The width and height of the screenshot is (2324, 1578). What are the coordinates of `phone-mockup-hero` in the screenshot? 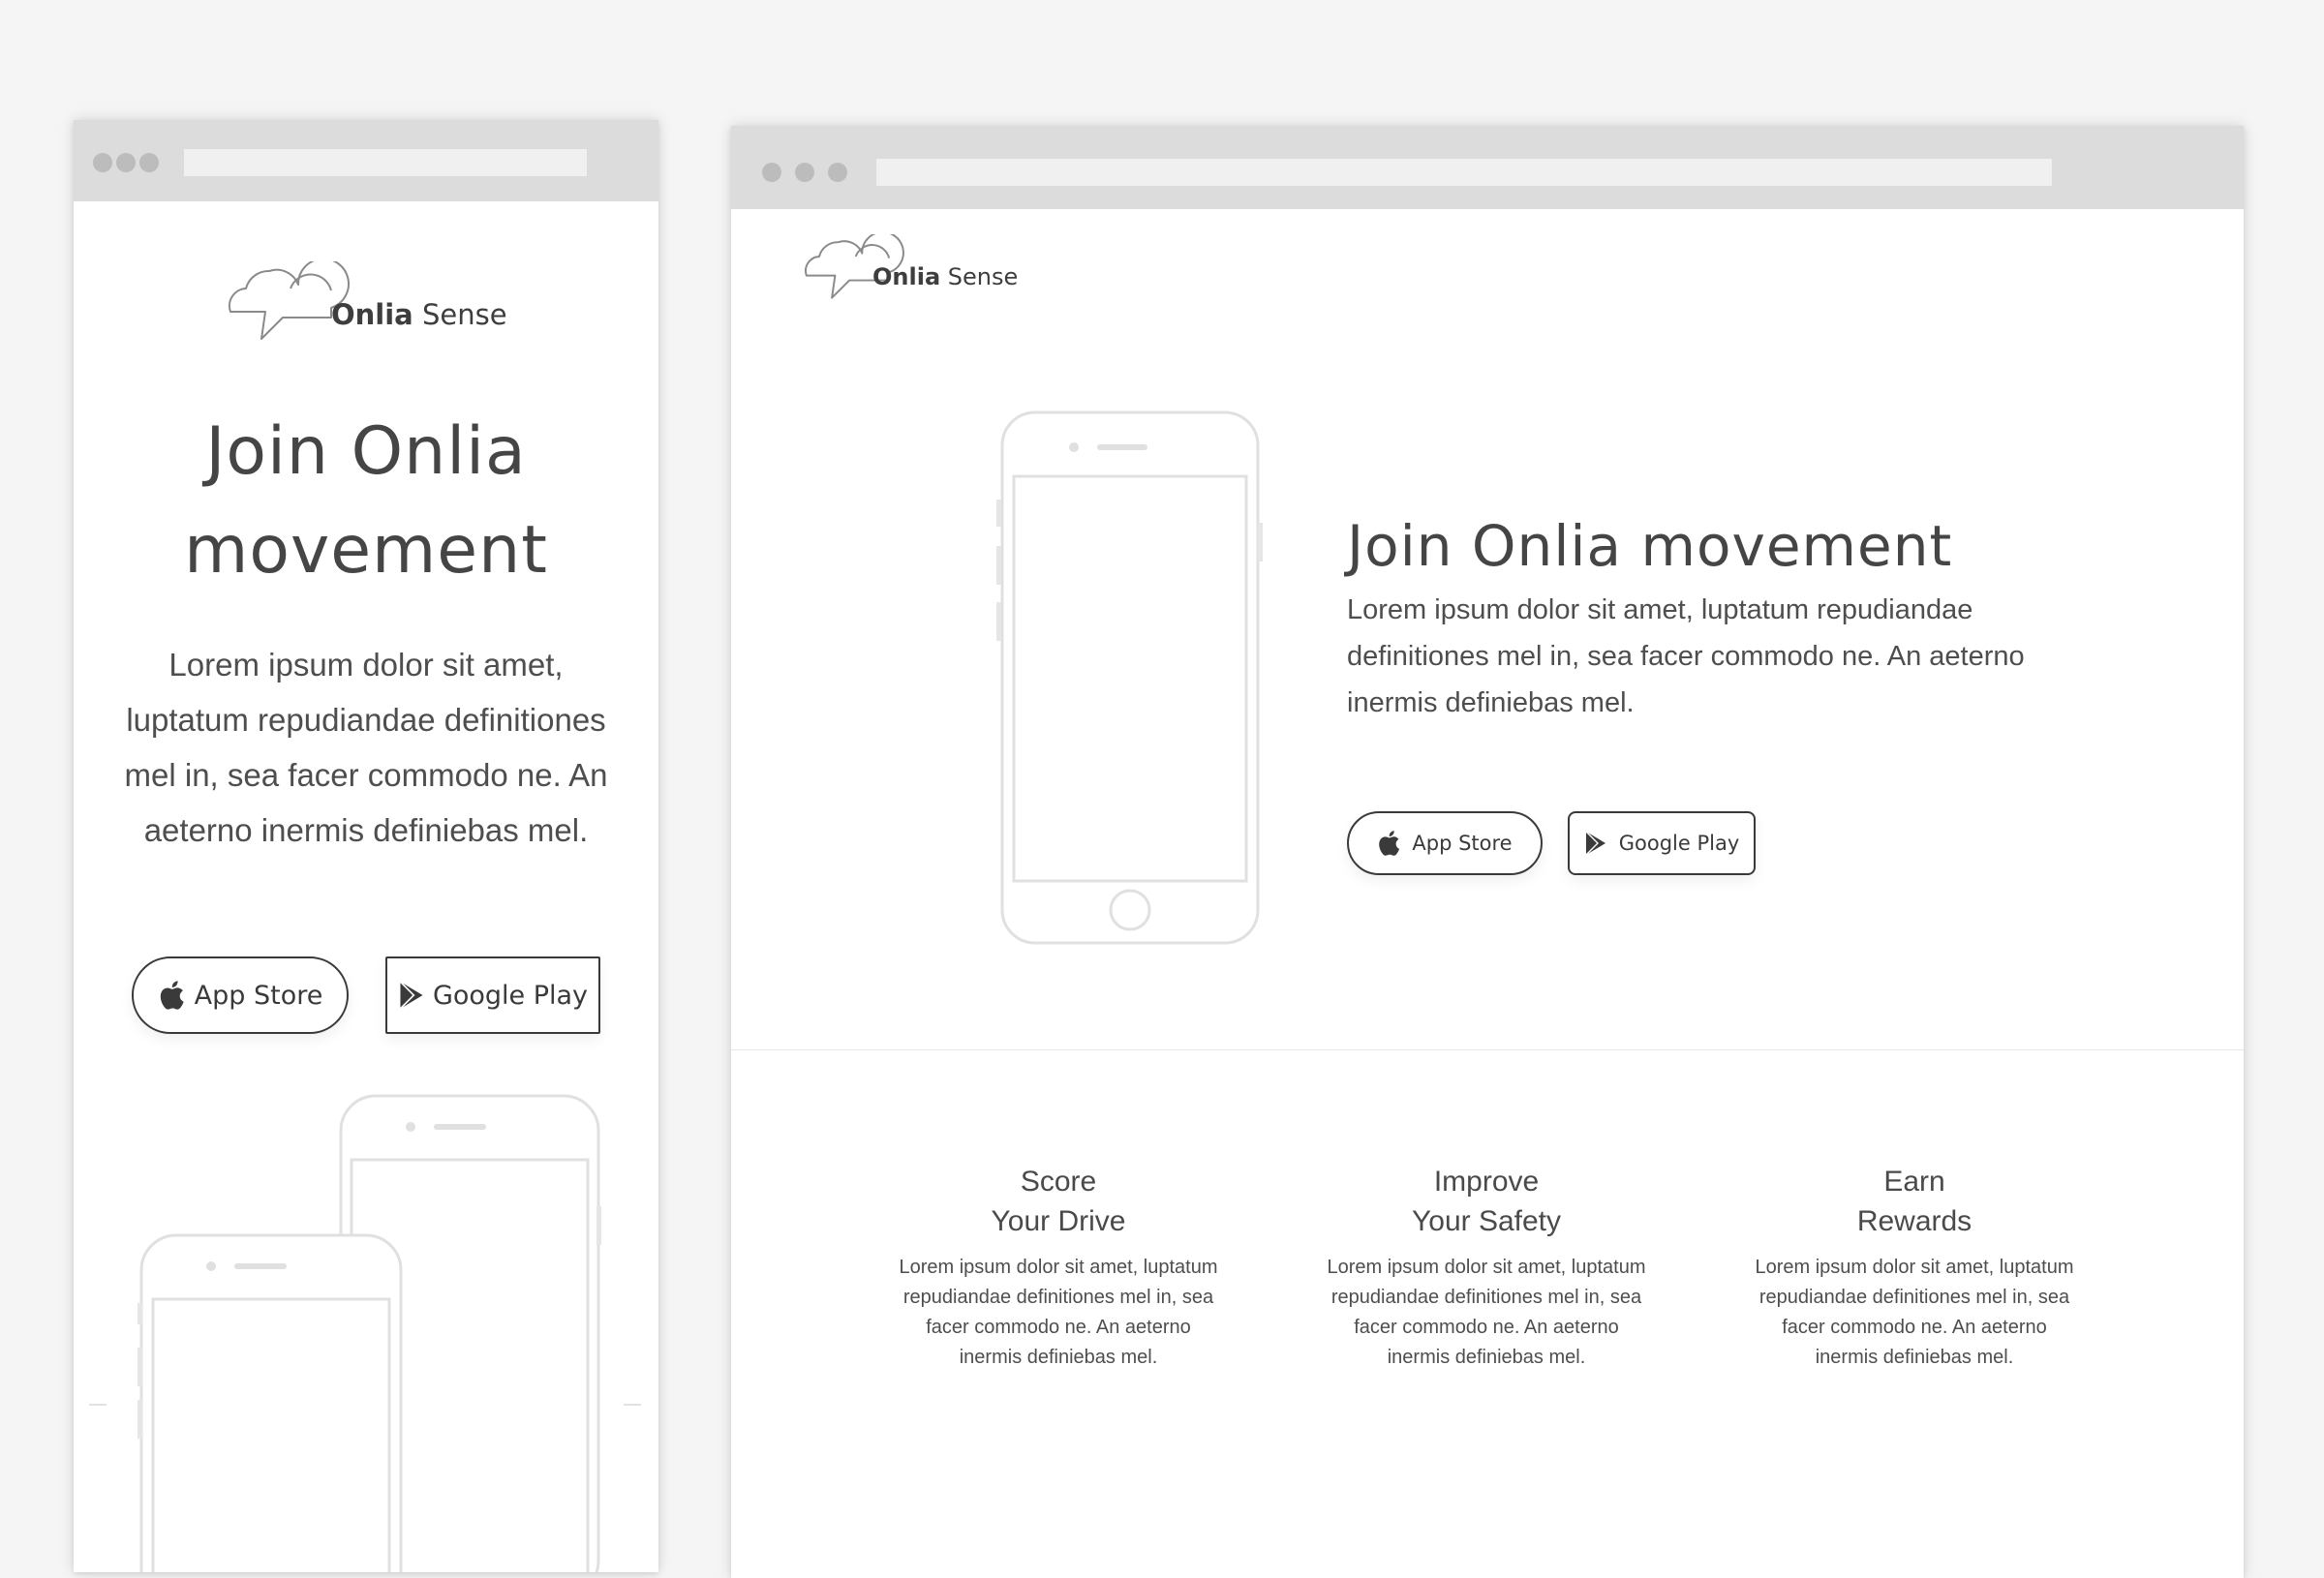 It's located at (1130, 681).